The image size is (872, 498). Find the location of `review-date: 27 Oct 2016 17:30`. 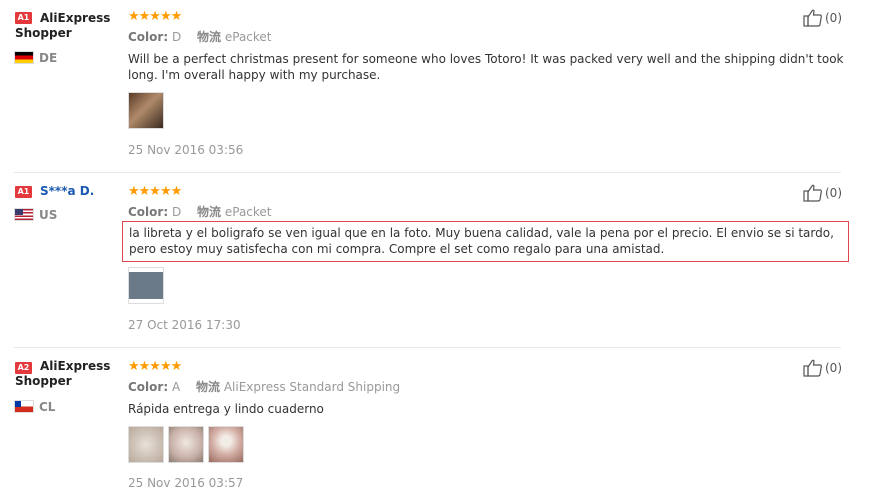

review-date: 27 Oct 2016 17:30 is located at coordinates (184, 325).